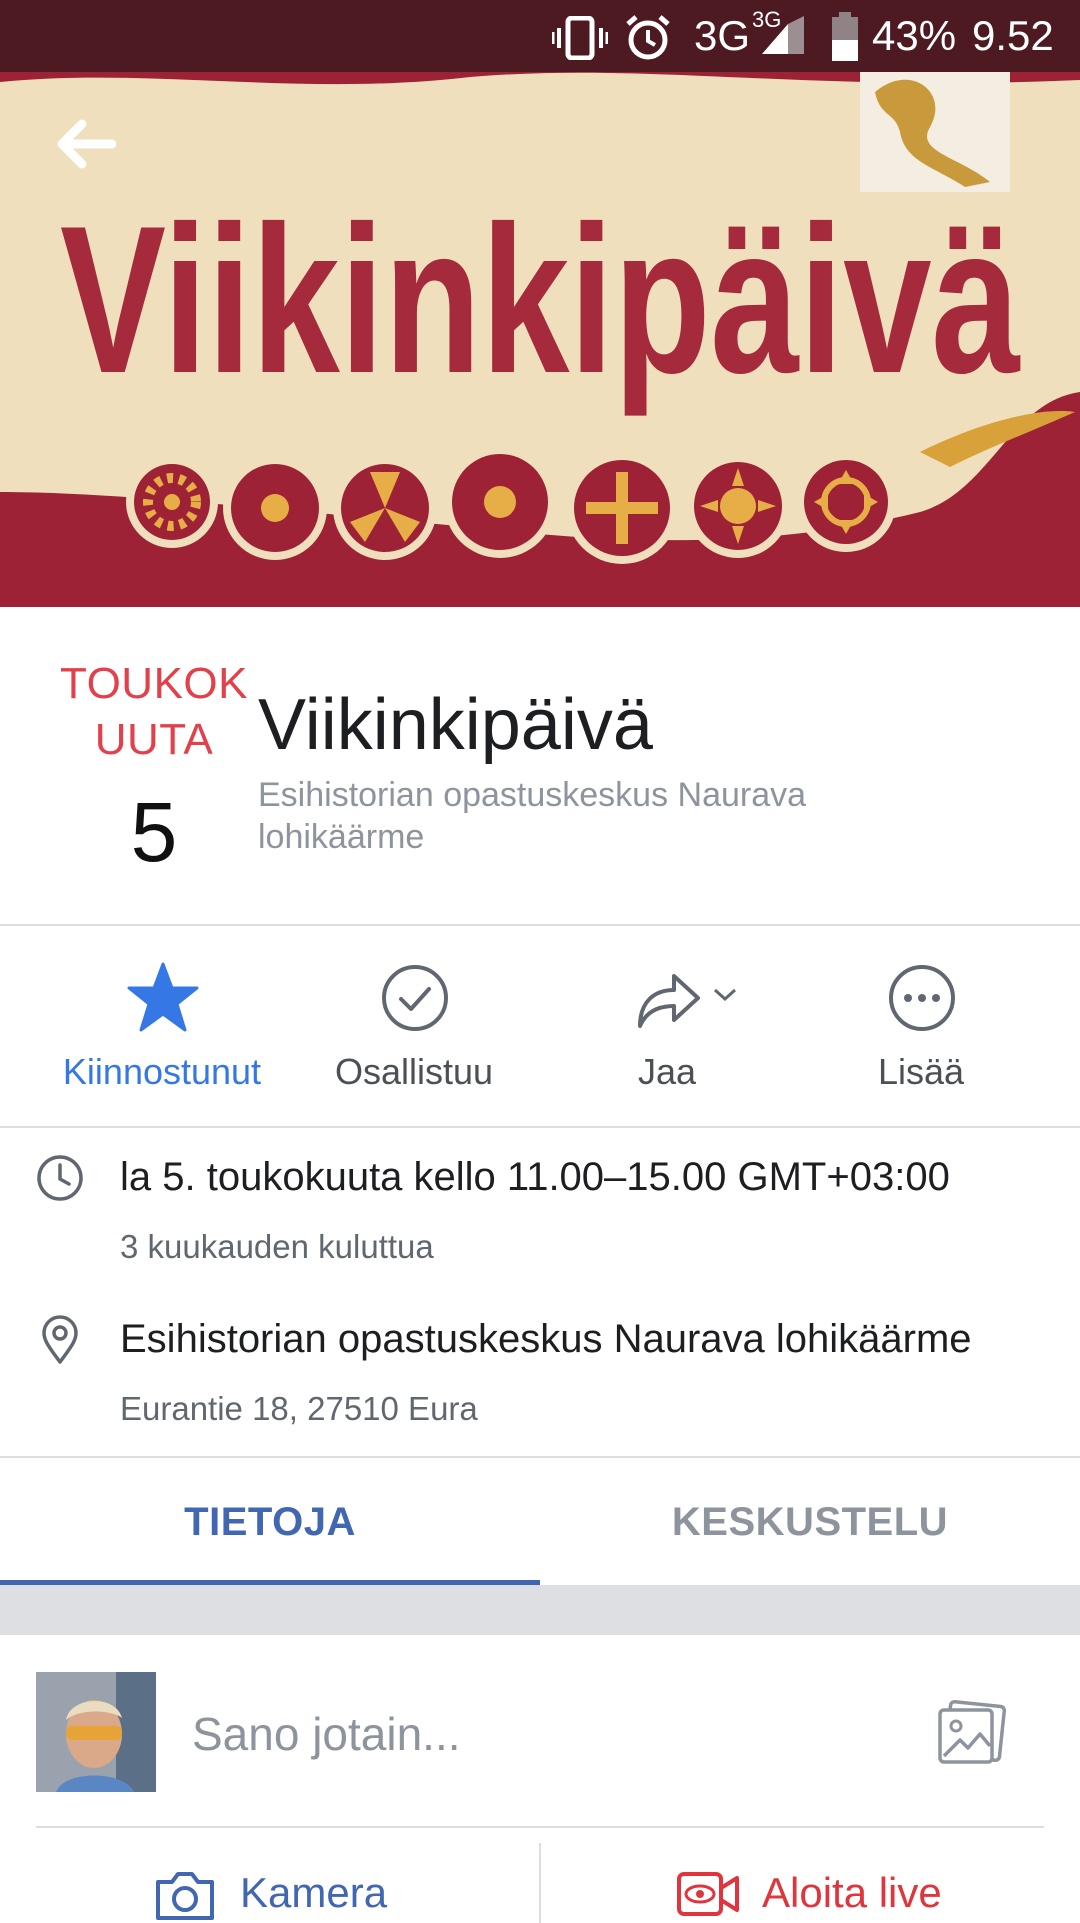  Describe the element at coordinates (270, 1522) in the screenshot. I see `tab-about: TIETOJA` at that location.